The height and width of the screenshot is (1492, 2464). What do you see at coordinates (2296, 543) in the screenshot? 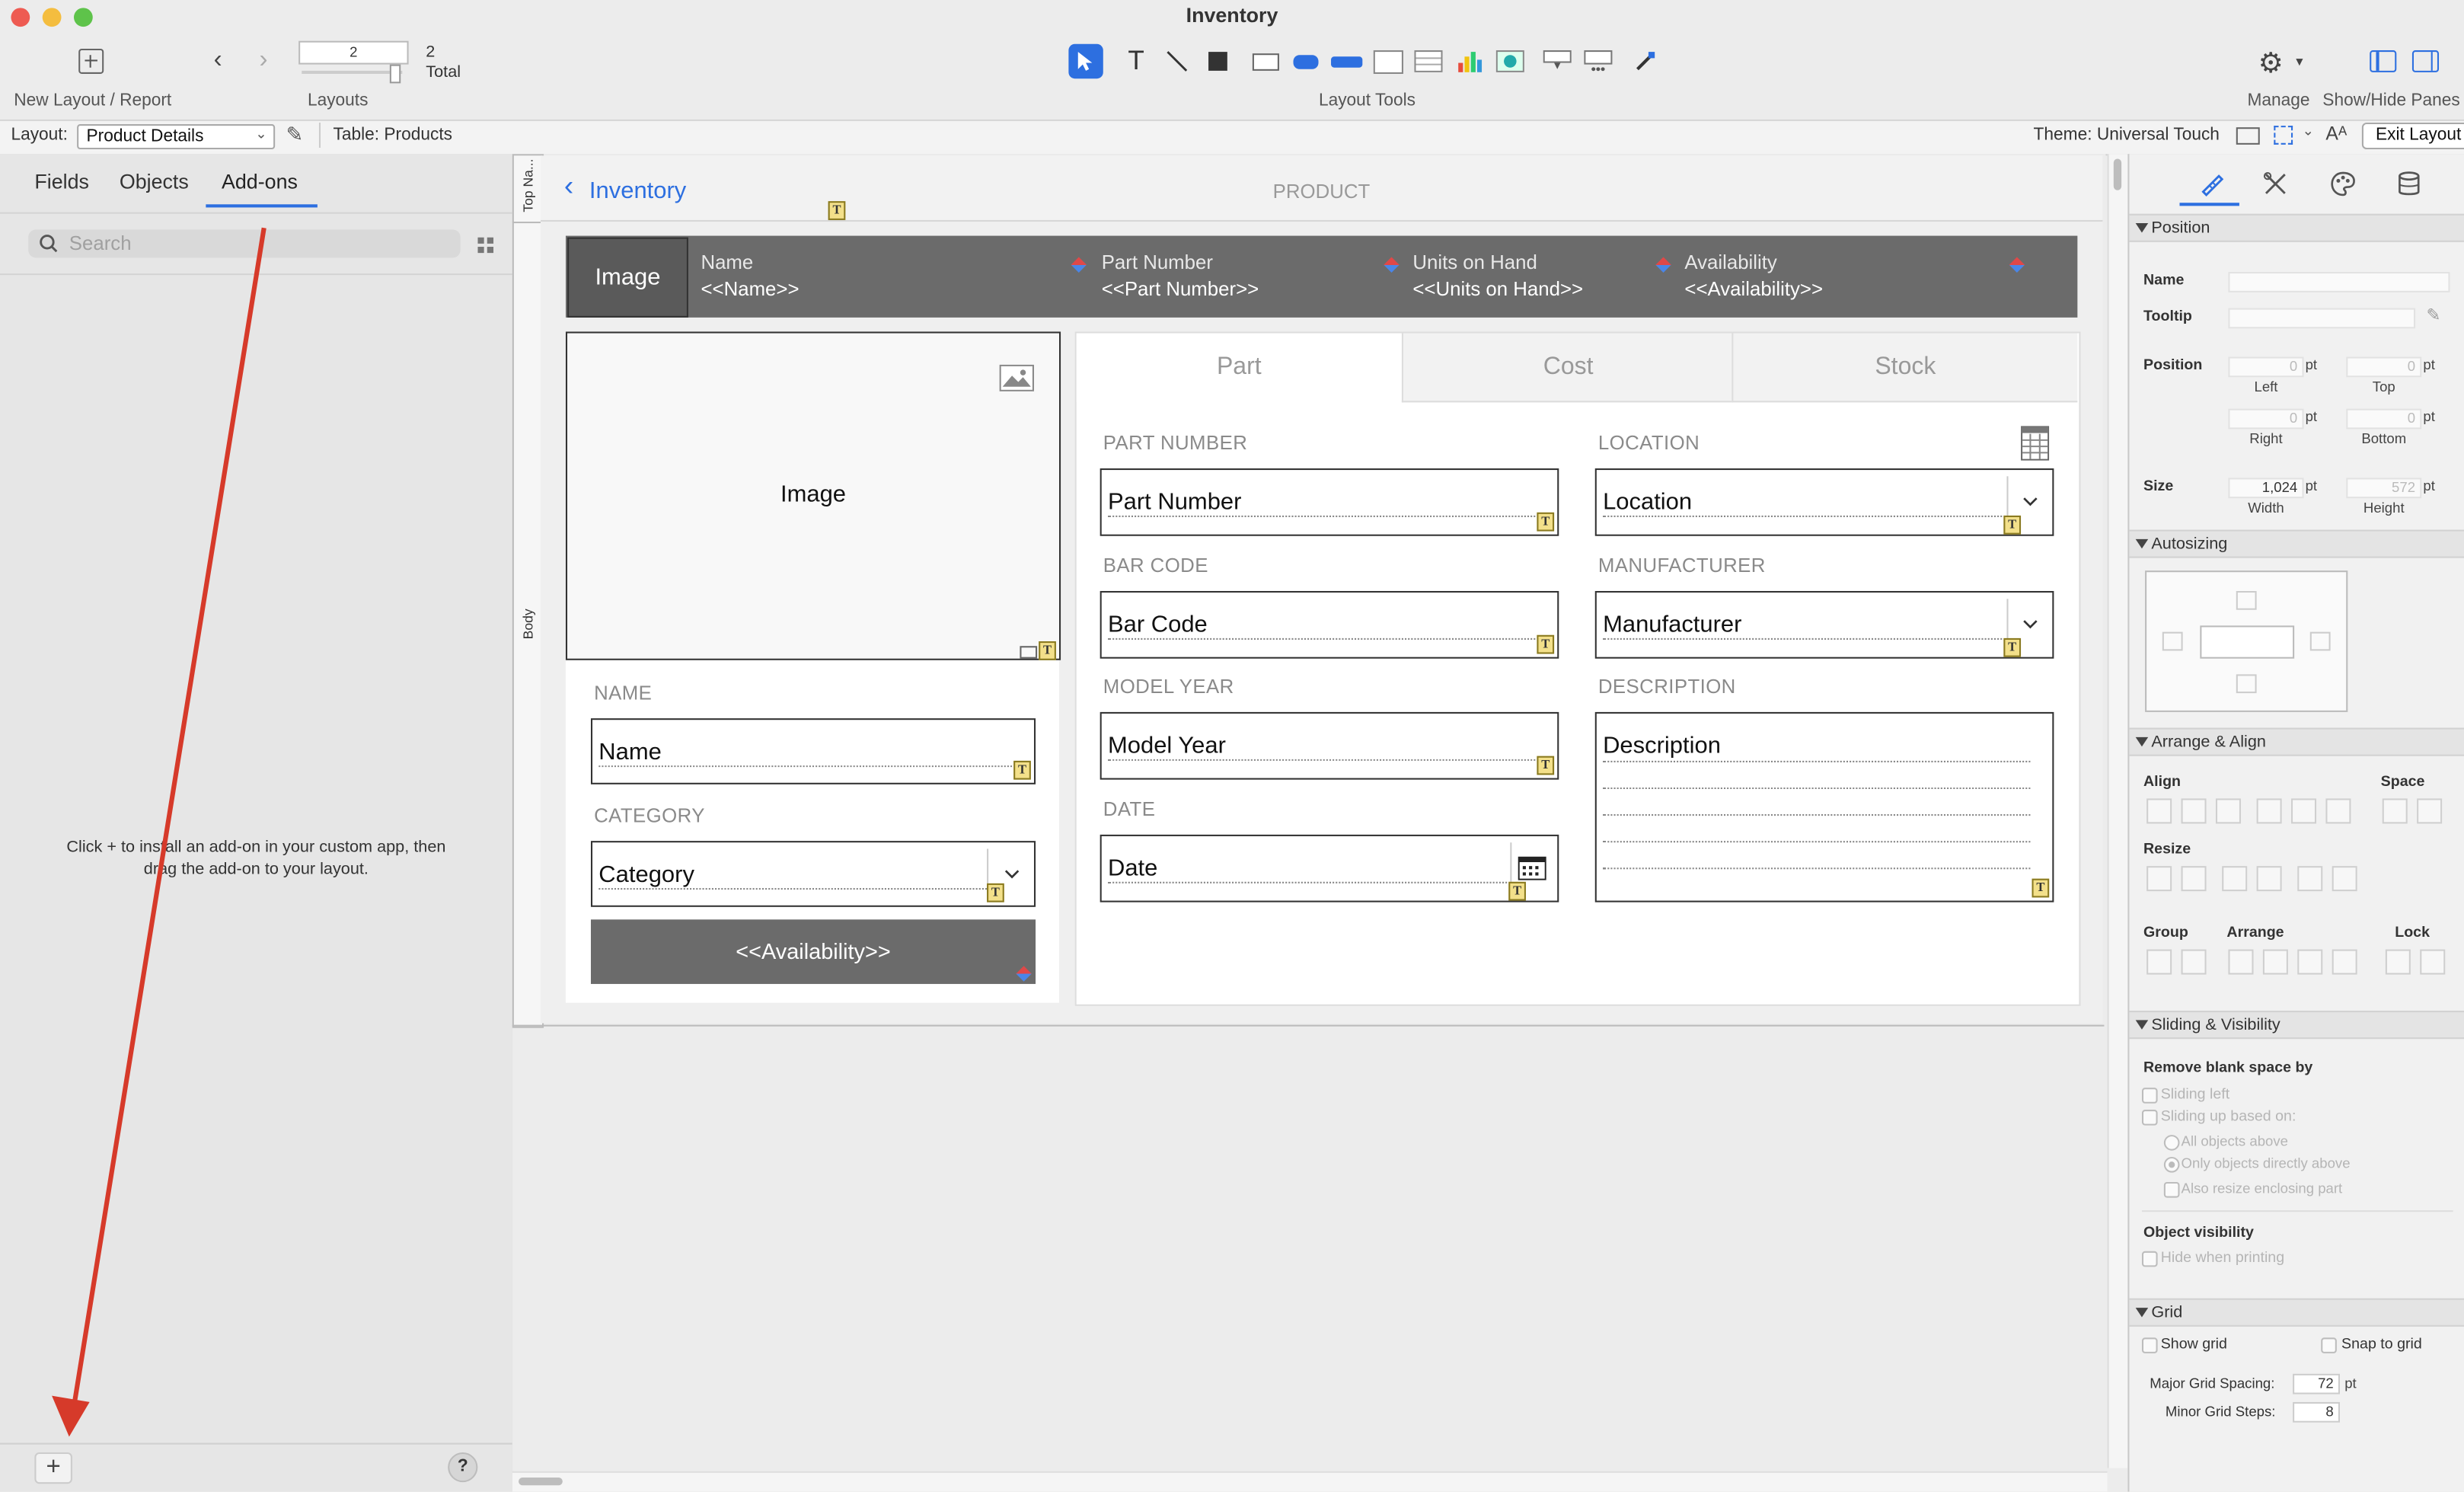
I see `section-autosizing: Autosizing` at bounding box center [2296, 543].